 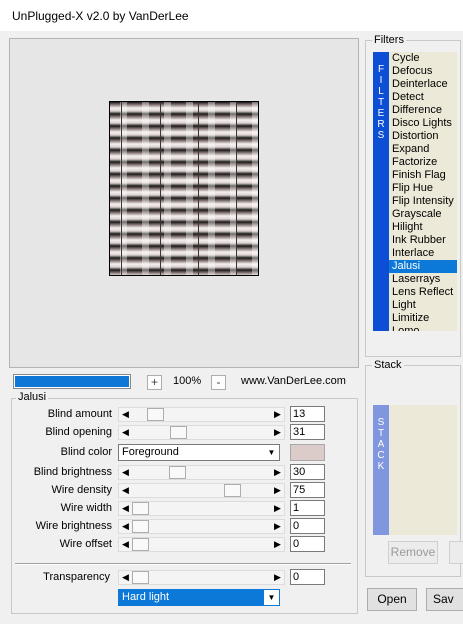 What do you see at coordinates (423, 71) in the screenshot?
I see `filter-item: Defocus` at bounding box center [423, 71].